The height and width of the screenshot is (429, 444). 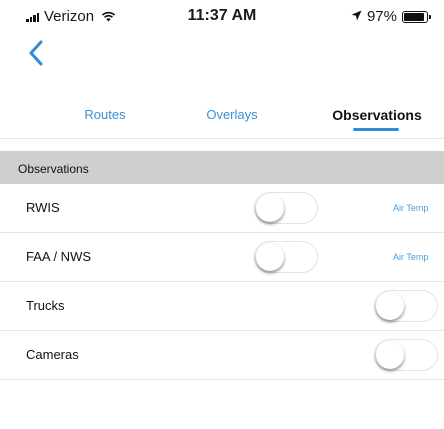 I want to click on section-header: Observations, so click(x=222, y=167).